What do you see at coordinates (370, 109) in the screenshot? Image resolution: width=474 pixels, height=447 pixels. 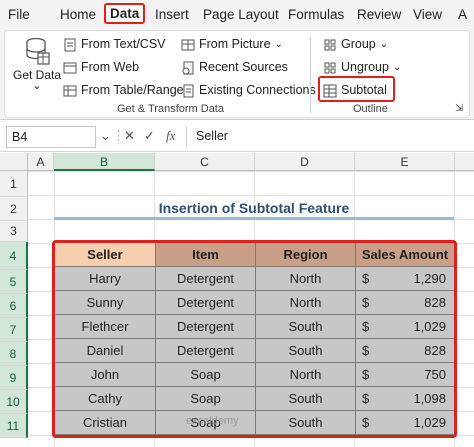 I see `group-label-outline: Outline` at bounding box center [370, 109].